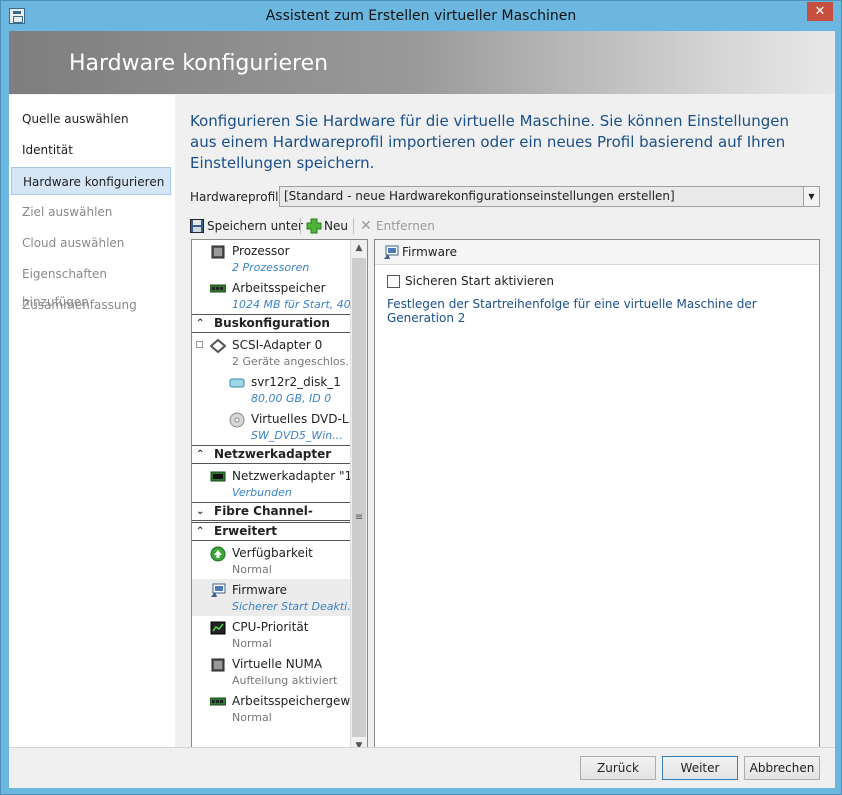 The image size is (842, 795). What do you see at coordinates (218, 665) in the screenshot?
I see `numa-icon` at bounding box center [218, 665].